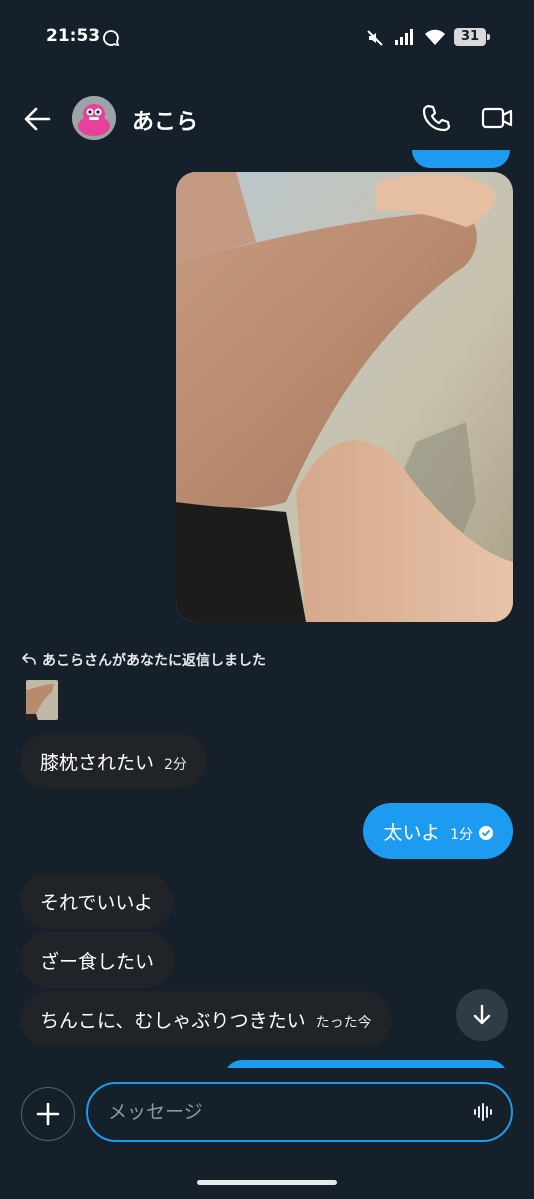 The image size is (534, 1199). I want to click on plus-icon, so click(48, 1114).